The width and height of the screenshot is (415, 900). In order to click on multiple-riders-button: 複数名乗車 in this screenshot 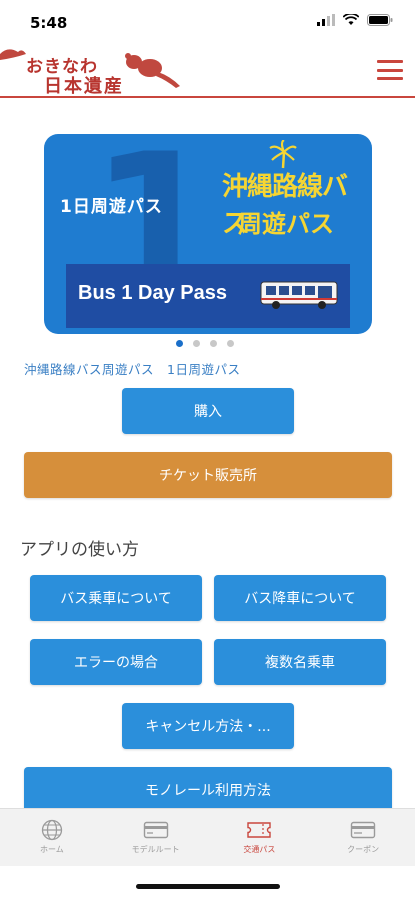, I will do `click(300, 662)`.